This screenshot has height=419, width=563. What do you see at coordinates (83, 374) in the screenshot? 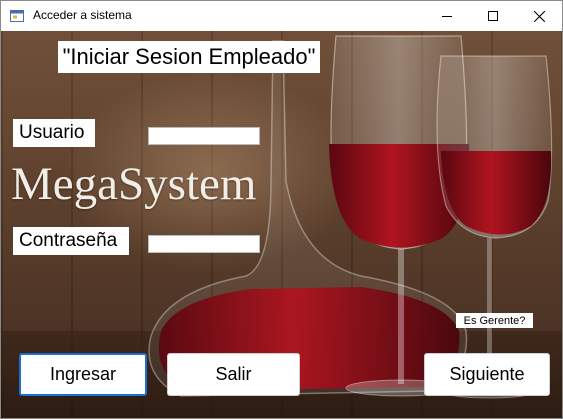
I see `login-button: Ingresar` at bounding box center [83, 374].